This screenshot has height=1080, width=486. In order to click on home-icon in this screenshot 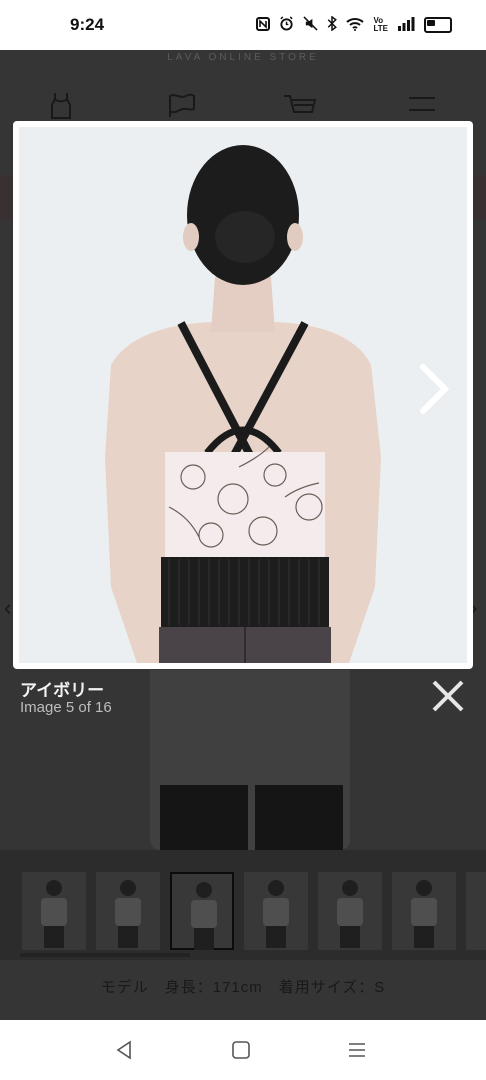, I will do `click(241, 1050)`.